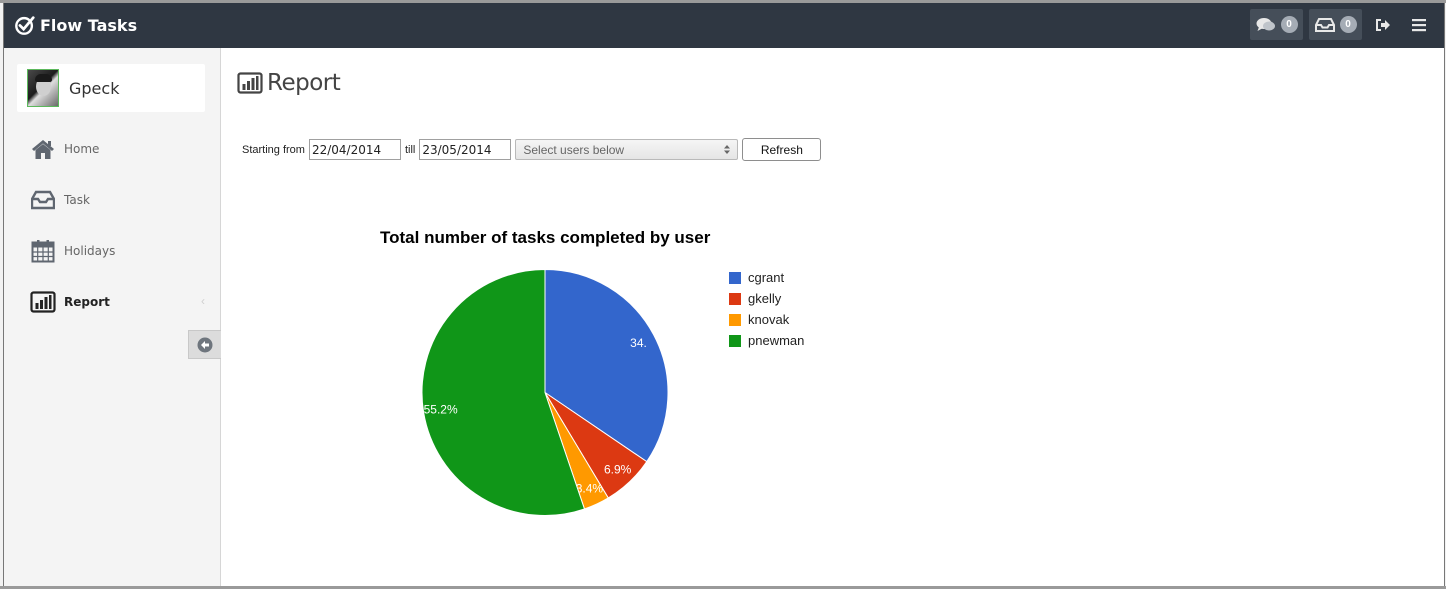  Describe the element at coordinates (94, 88) in the screenshot. I see `user-name: Gpeck` at that location.